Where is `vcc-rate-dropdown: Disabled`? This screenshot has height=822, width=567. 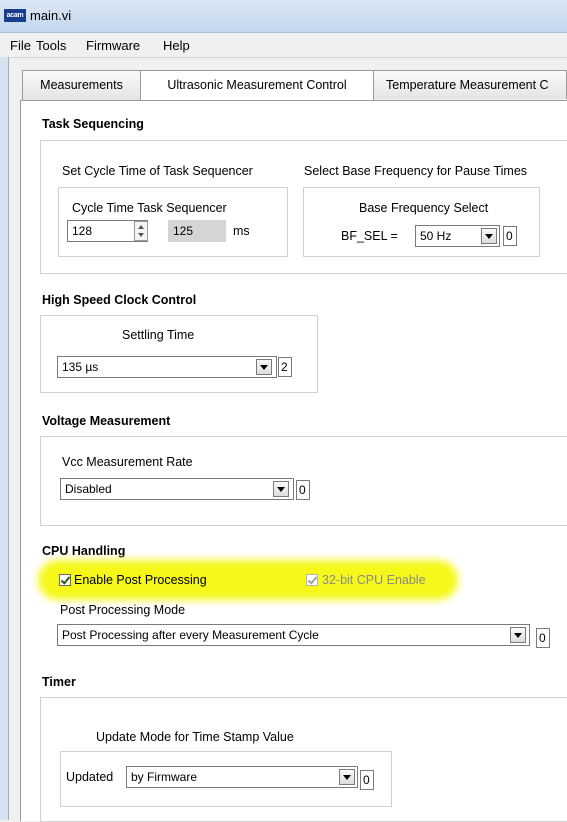 vcc-rate-dropdown: Disabled is located at coordinates (177, 489).